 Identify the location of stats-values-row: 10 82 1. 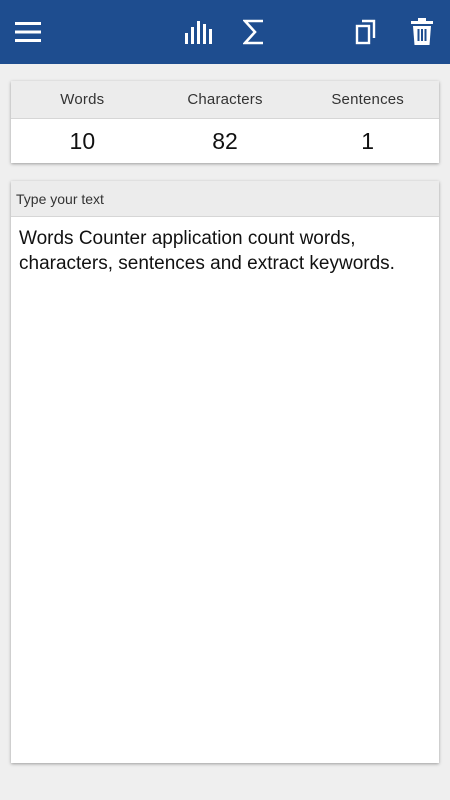
(225, 141).